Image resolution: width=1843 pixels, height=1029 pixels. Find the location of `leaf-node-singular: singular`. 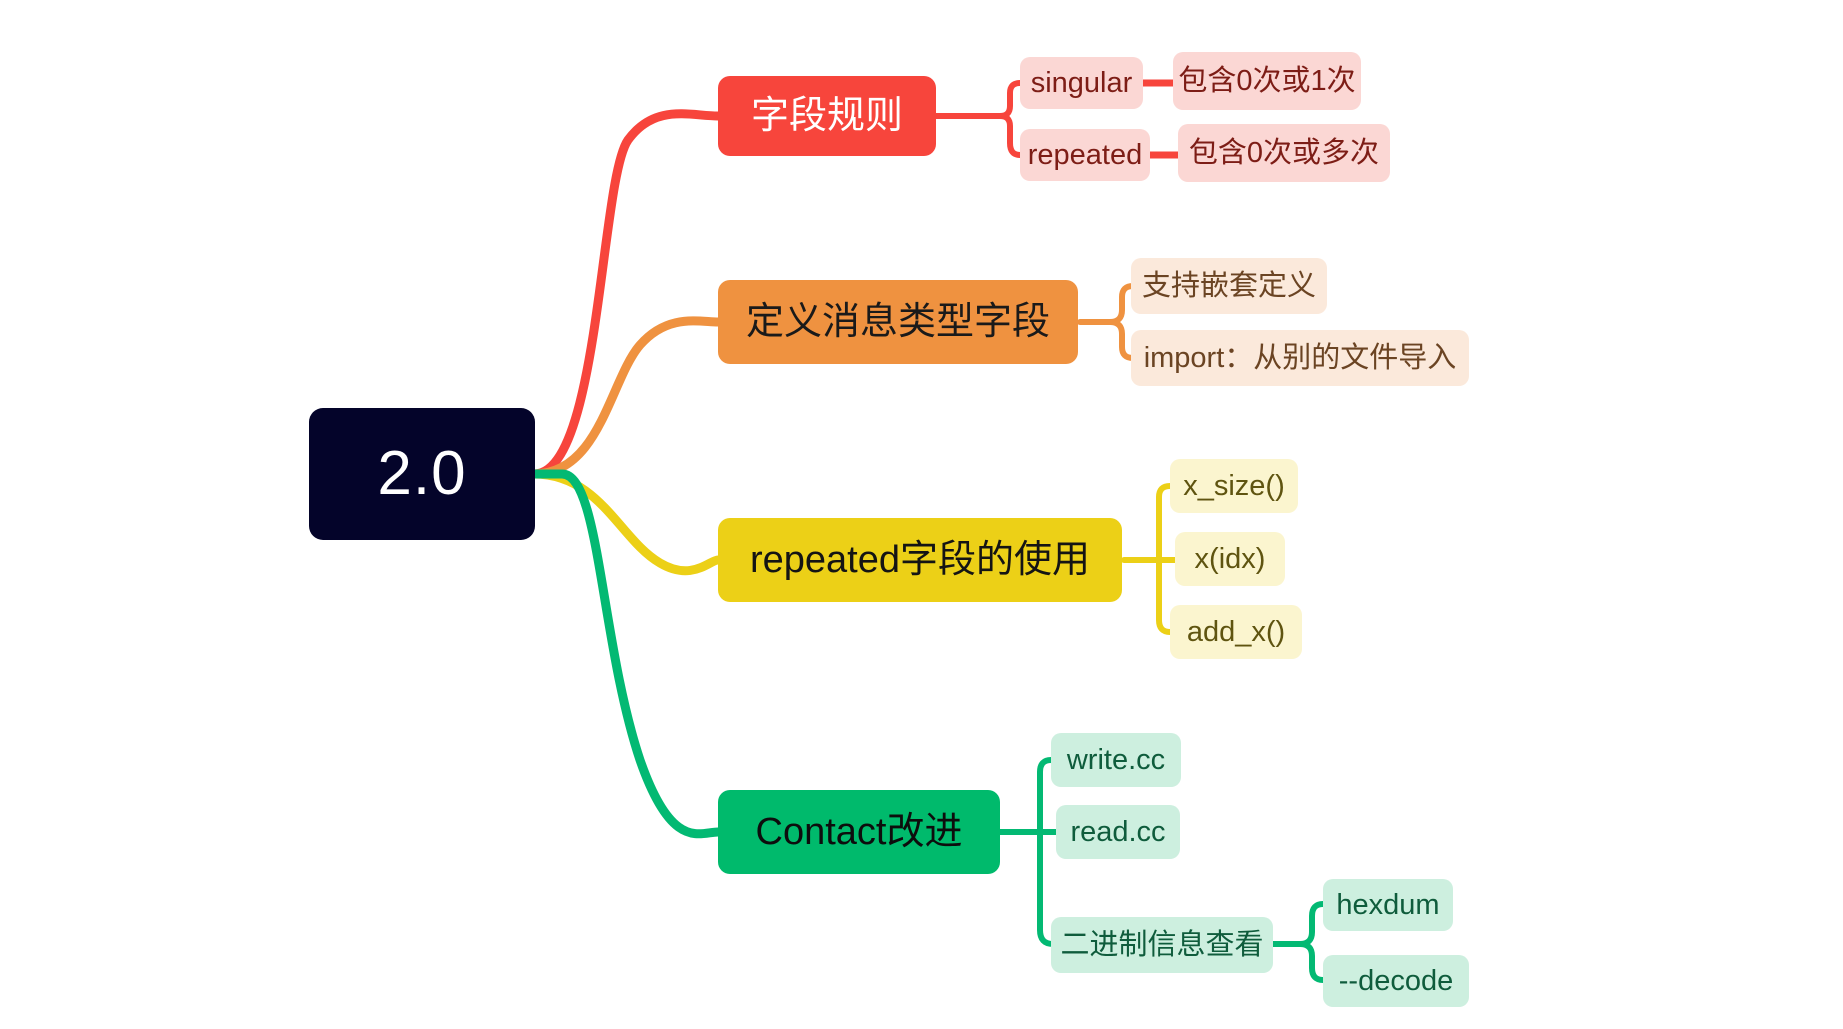

leaf-node-singular: singular is located at coordinates (1081, 83).